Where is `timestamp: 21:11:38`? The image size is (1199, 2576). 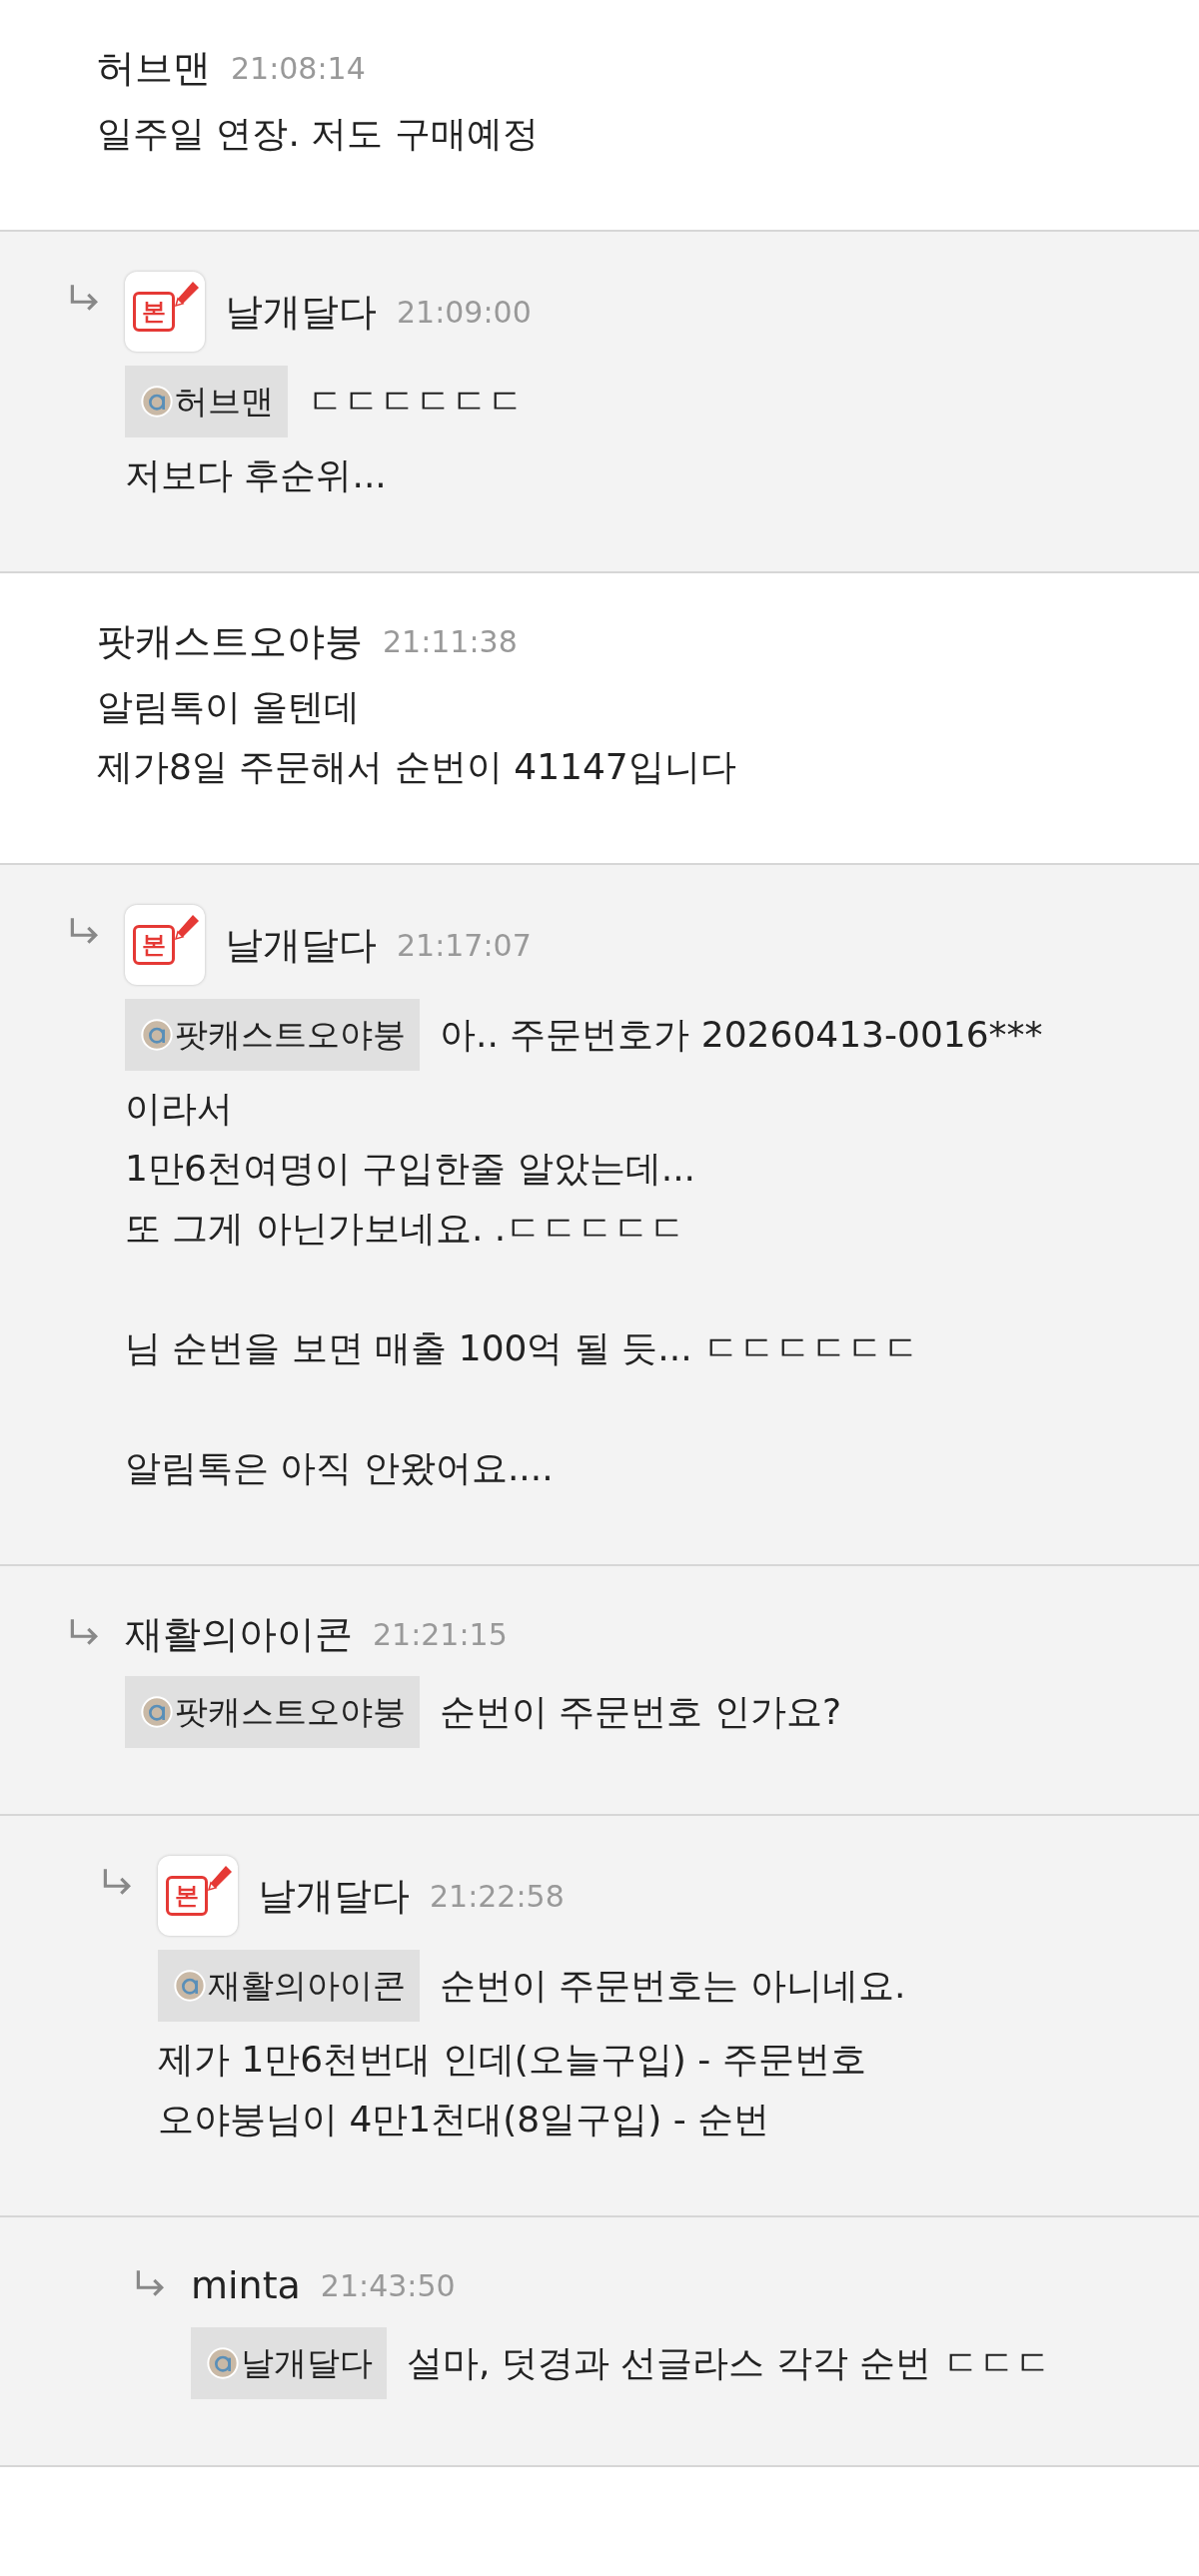 timestamp: 21:11:38 is located at coordinates (450, 641).